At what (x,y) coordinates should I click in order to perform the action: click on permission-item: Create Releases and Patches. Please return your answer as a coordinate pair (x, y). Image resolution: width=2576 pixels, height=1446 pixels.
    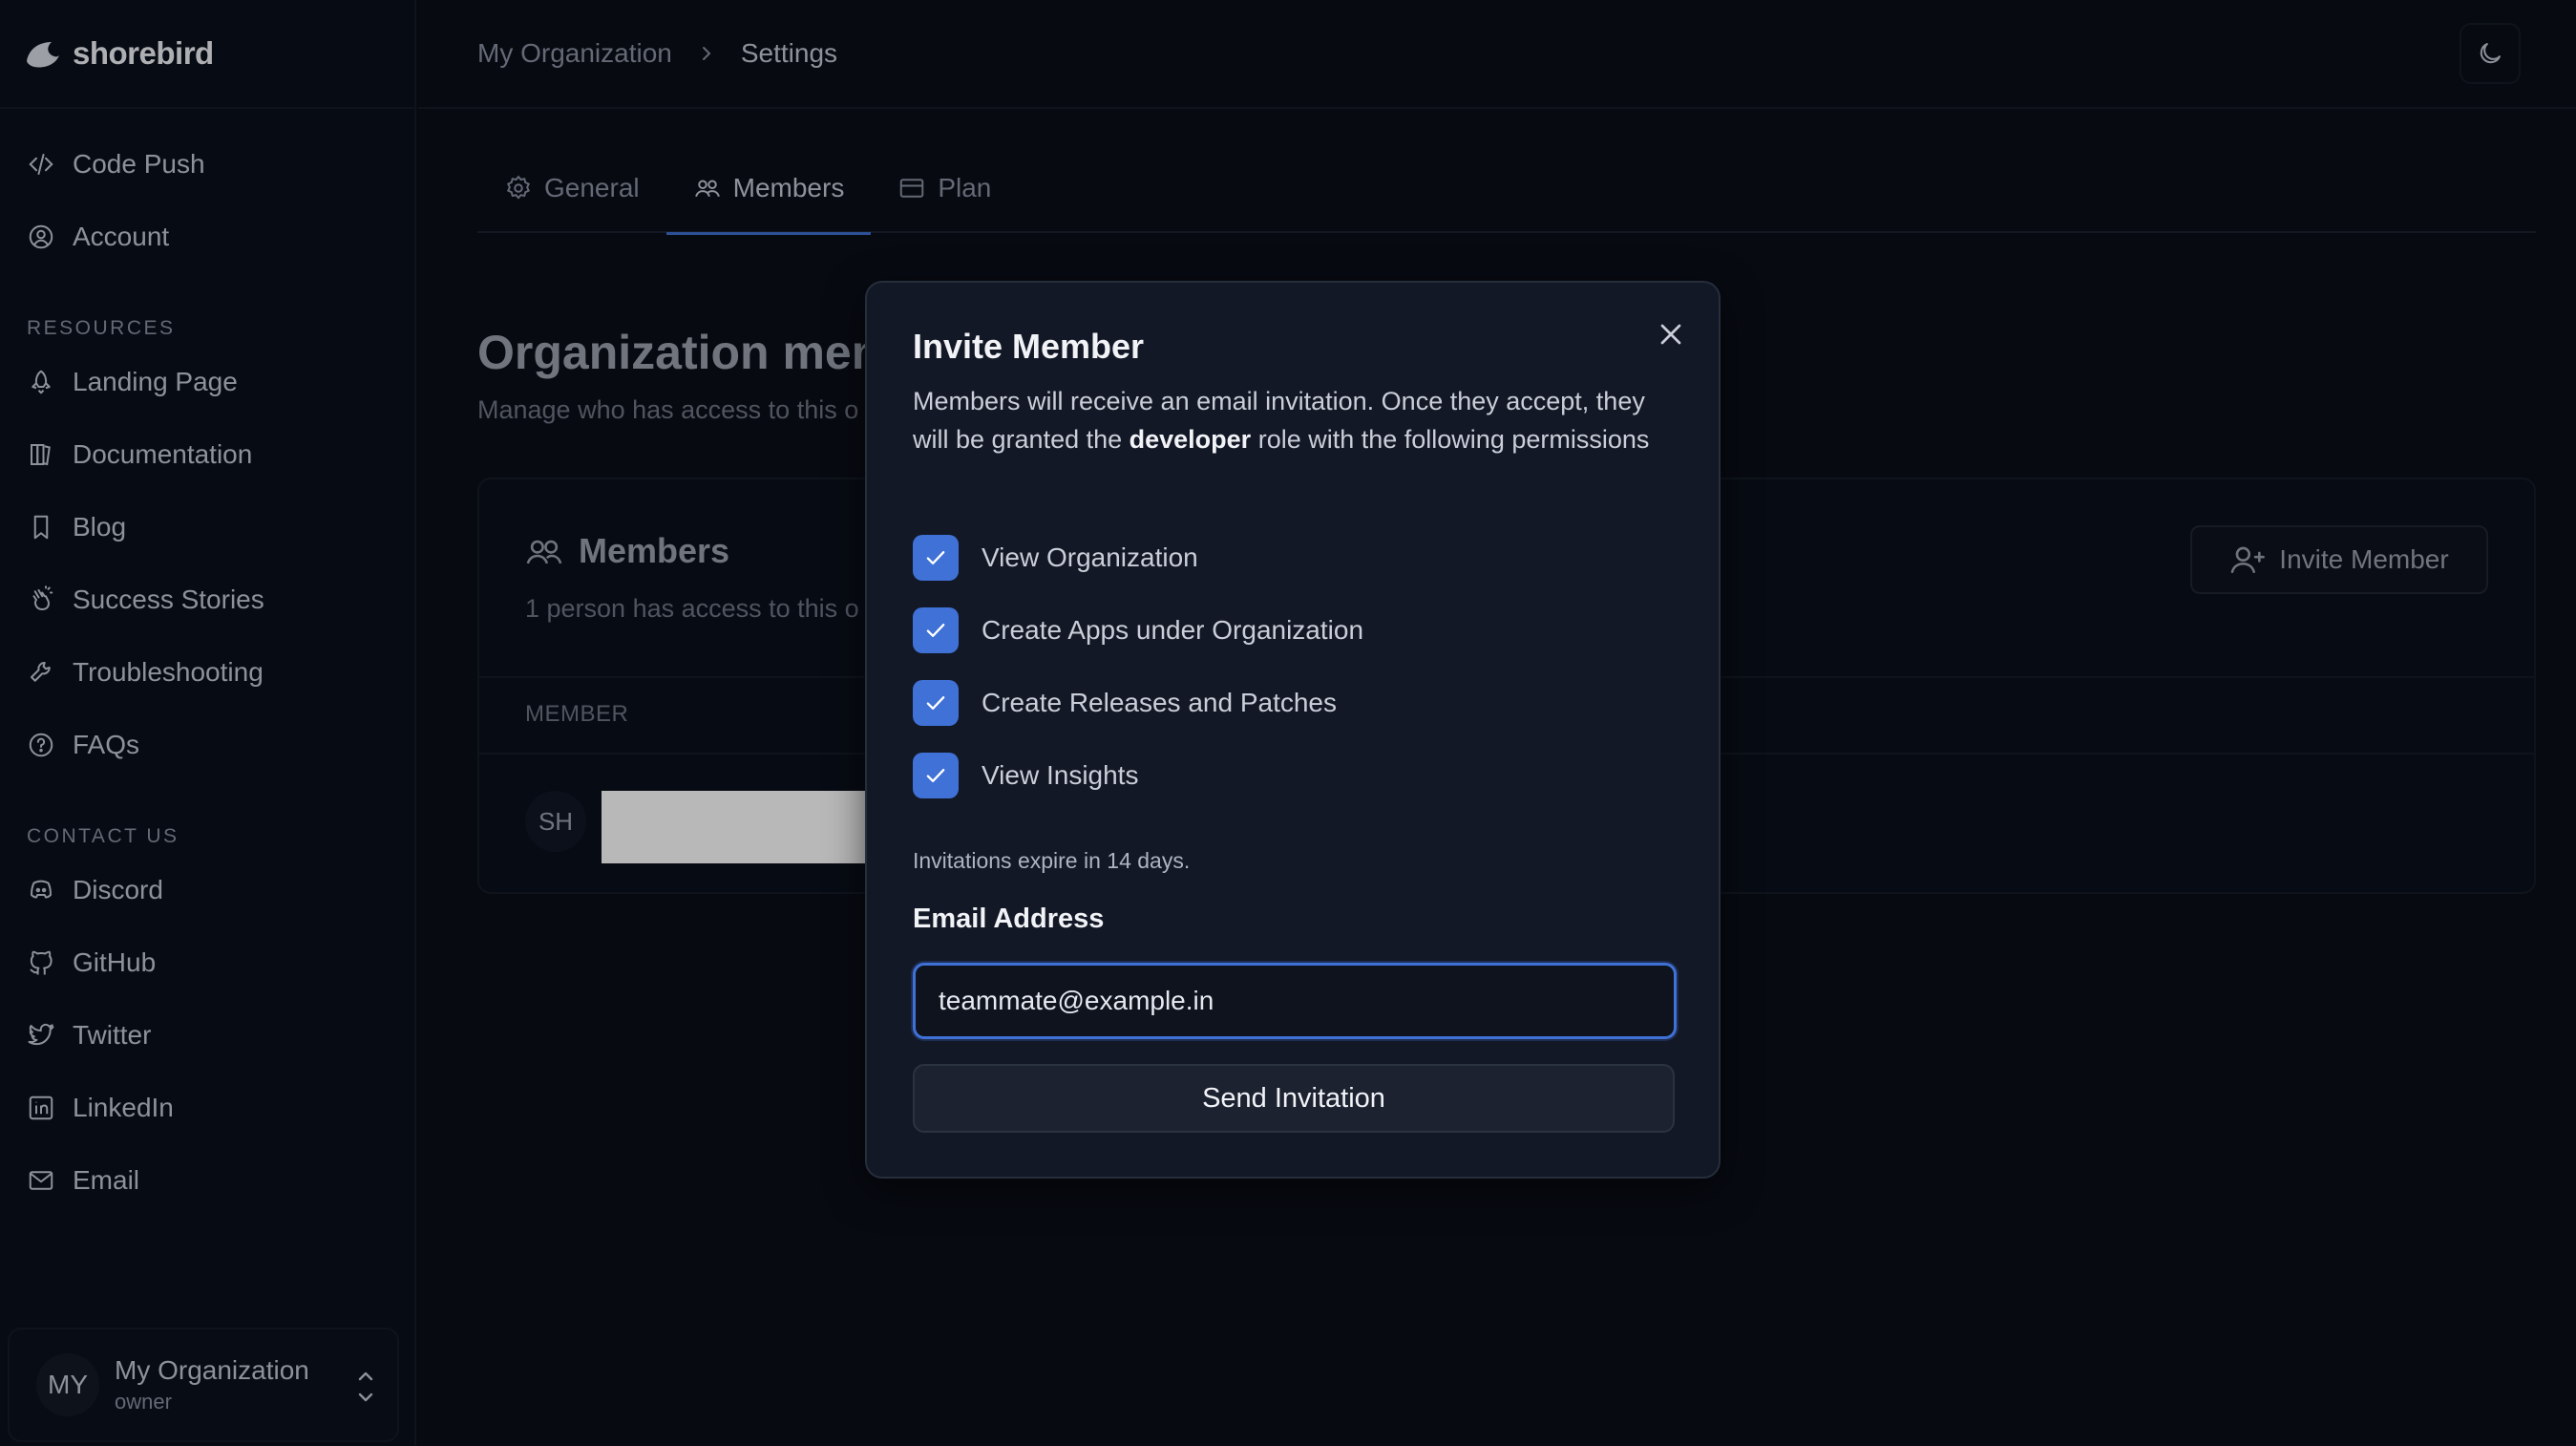
    Looking at the image, I should click on (1138, 703).